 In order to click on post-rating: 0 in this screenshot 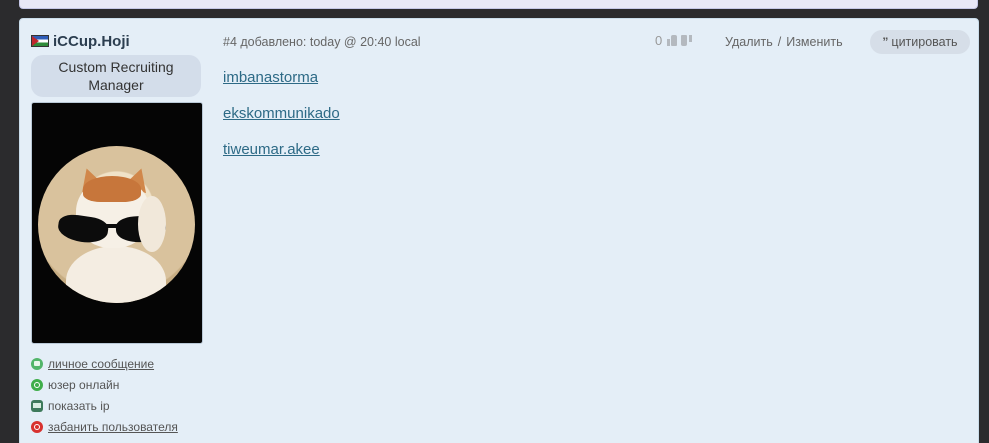, I will do `click(674, 40)`.